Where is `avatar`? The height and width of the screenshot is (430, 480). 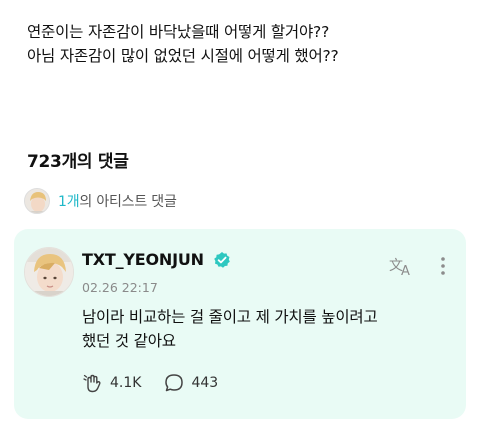
avatar is located at coordinates (49, 272).